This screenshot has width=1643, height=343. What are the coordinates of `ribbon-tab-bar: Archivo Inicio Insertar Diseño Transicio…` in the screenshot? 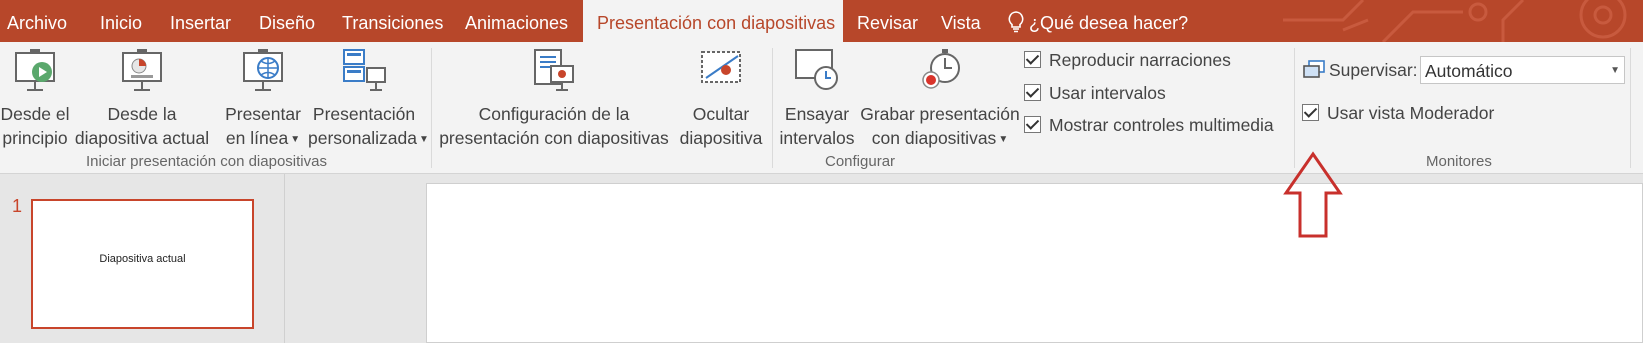 It's located at (821, 21).